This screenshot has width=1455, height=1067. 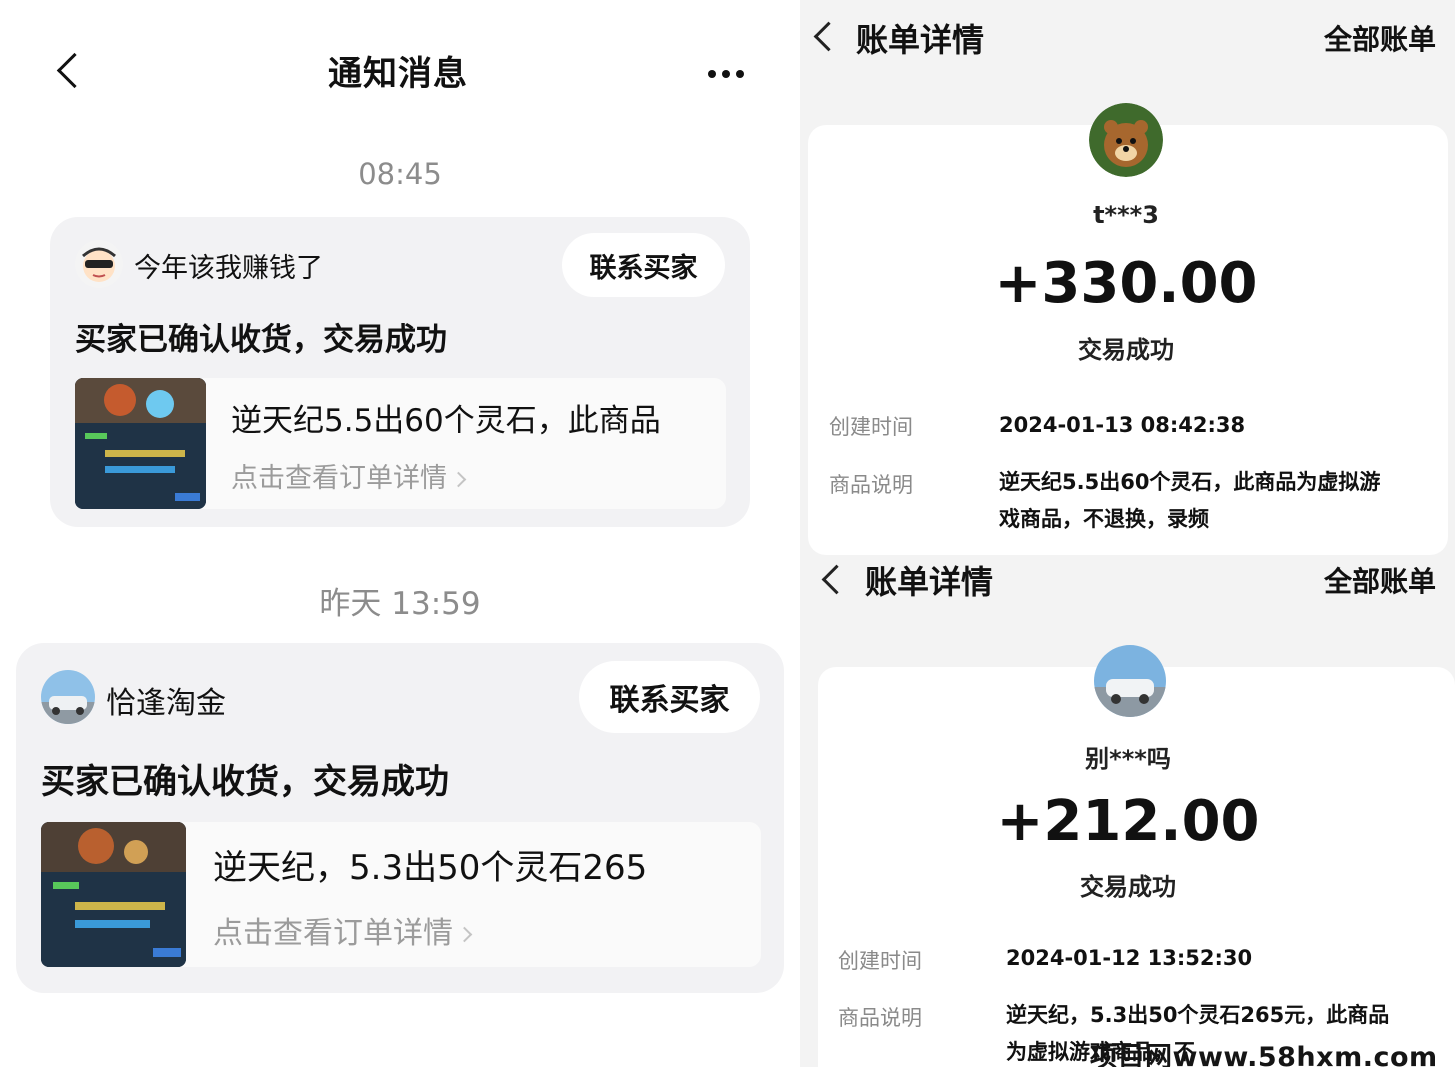 I want to click on product-title: 逆天纪5.5出60个灵石，此商品, so click(x=446, y=421).